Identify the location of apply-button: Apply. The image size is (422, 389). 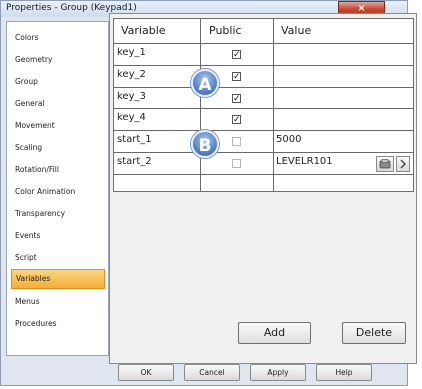
(278, 372).